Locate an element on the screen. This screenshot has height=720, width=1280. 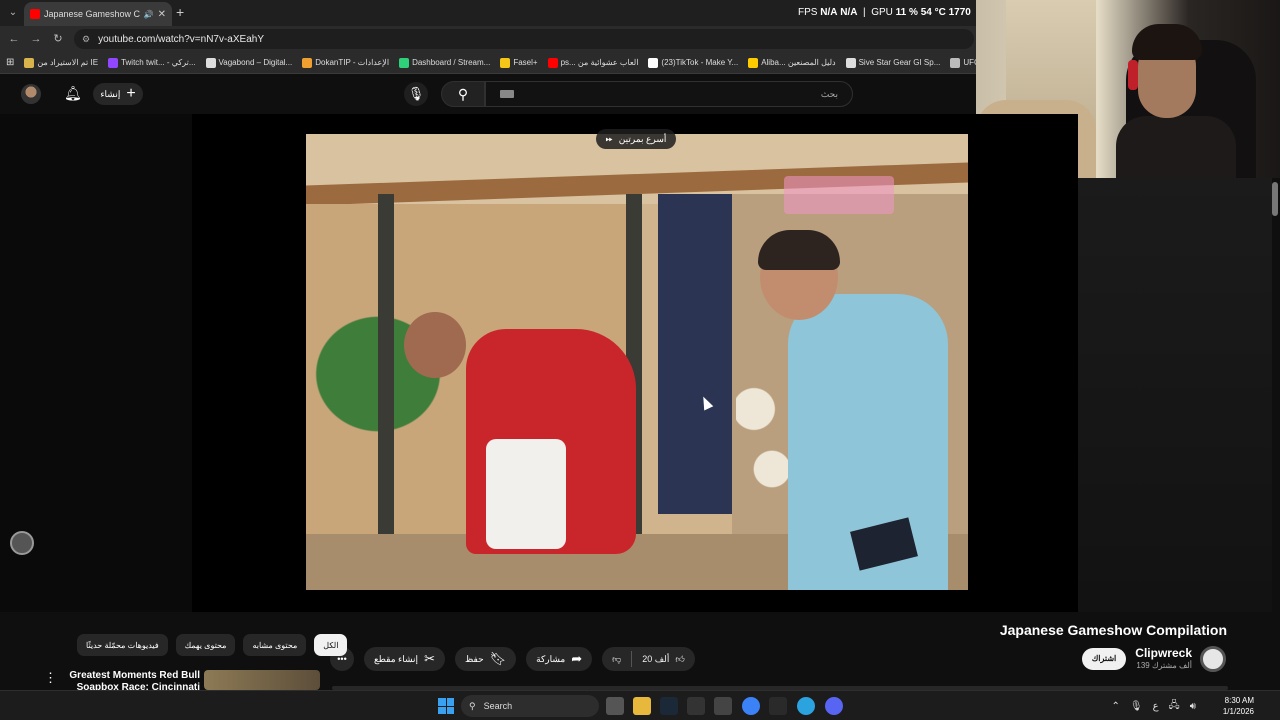
close-tab-icon: ✕ is located at coordinates (162, 14).